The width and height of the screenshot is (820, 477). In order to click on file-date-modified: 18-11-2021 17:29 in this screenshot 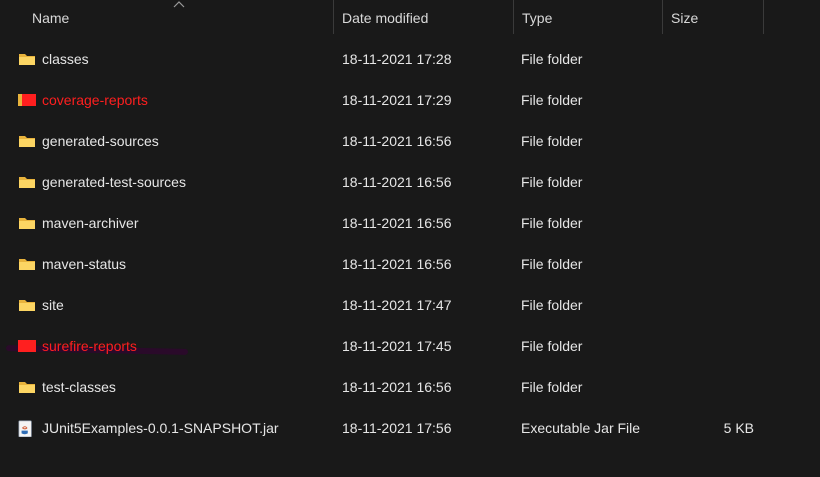, I will do `click(397, 100)`.